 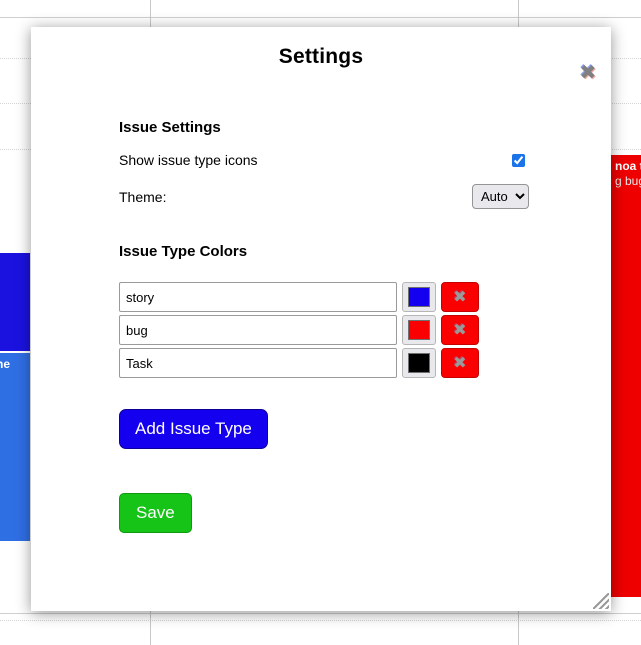 What do you see at coordinates (183, 251) in the screenshot?
I see `issue-type-colors-heading: Issue Type Colors` at bounding box center [183, 251].